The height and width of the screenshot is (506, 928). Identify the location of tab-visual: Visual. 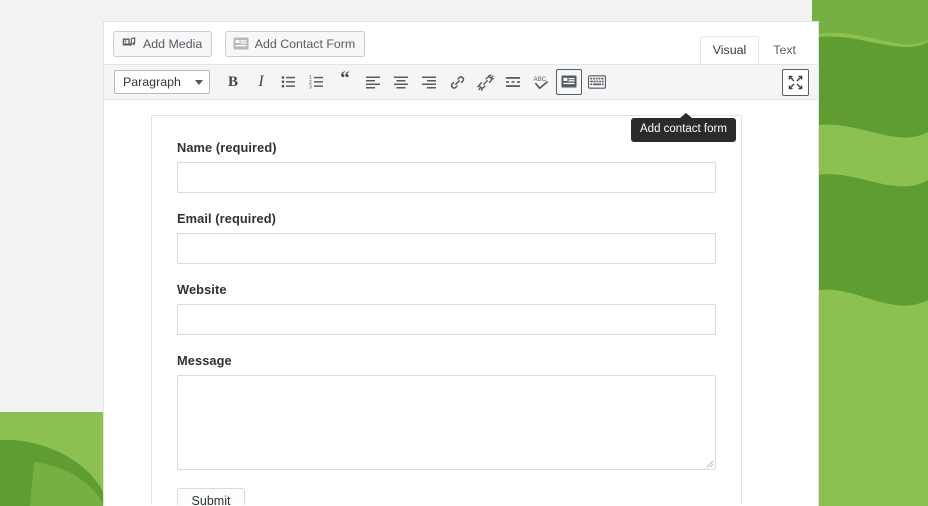
(729, 50).